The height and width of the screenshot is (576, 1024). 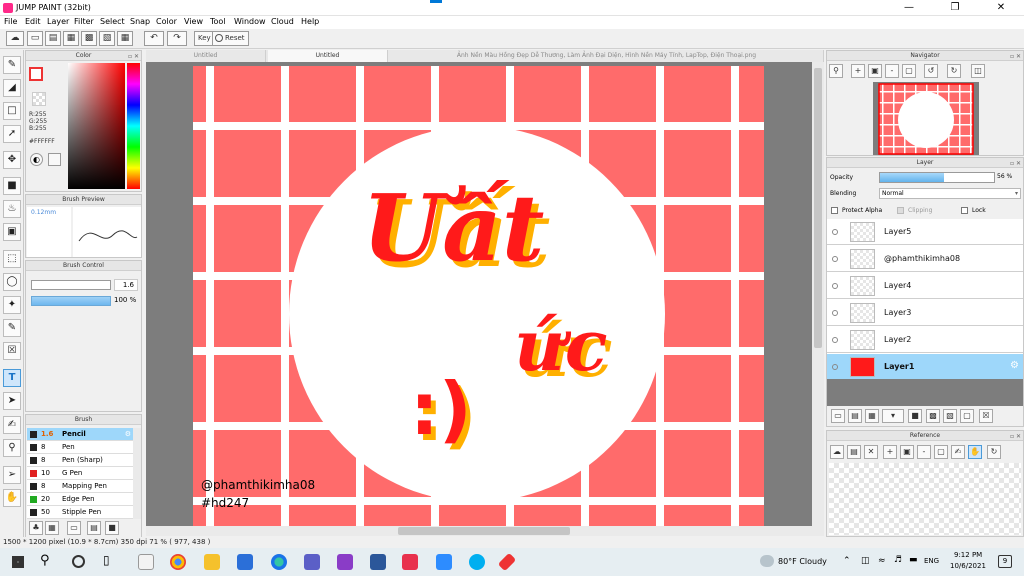 I want to click on brush-item-g-pen: 10 G Pen, so click(x=80, y=473).